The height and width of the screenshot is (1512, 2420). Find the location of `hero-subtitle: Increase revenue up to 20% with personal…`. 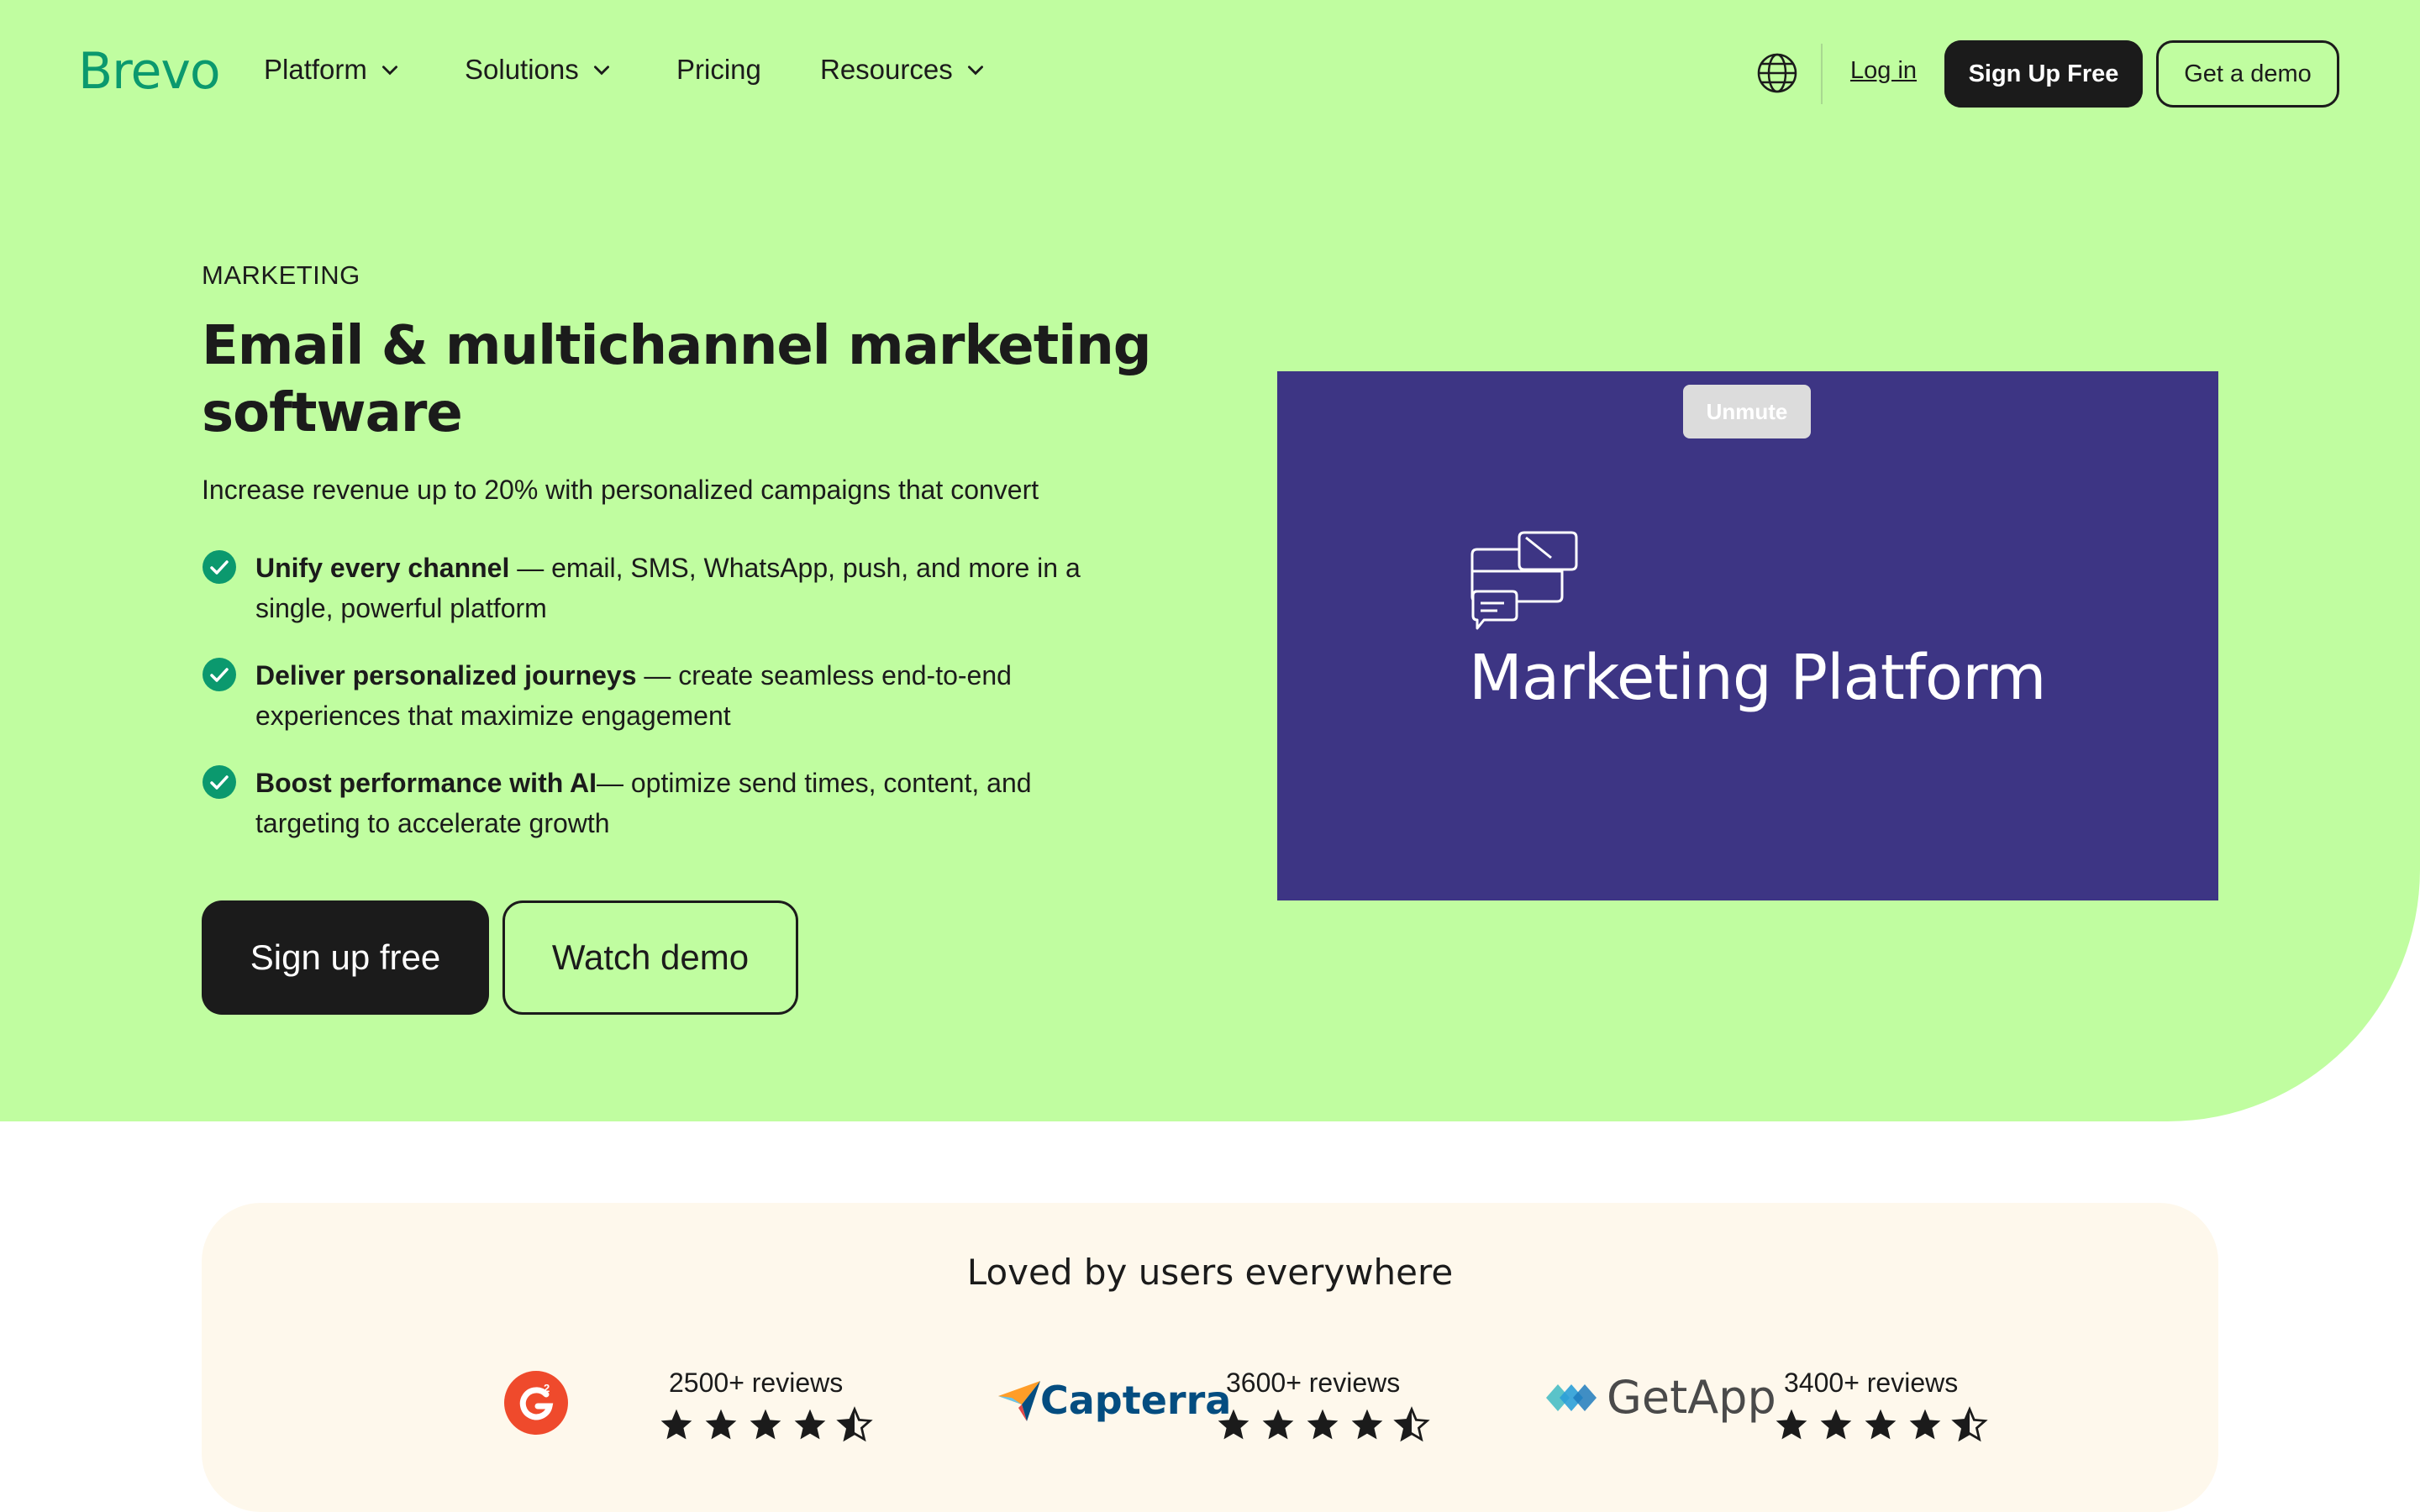

hero-subtitle: Increase revenue up to 20% with personal… is located at coordinates (620, 490).